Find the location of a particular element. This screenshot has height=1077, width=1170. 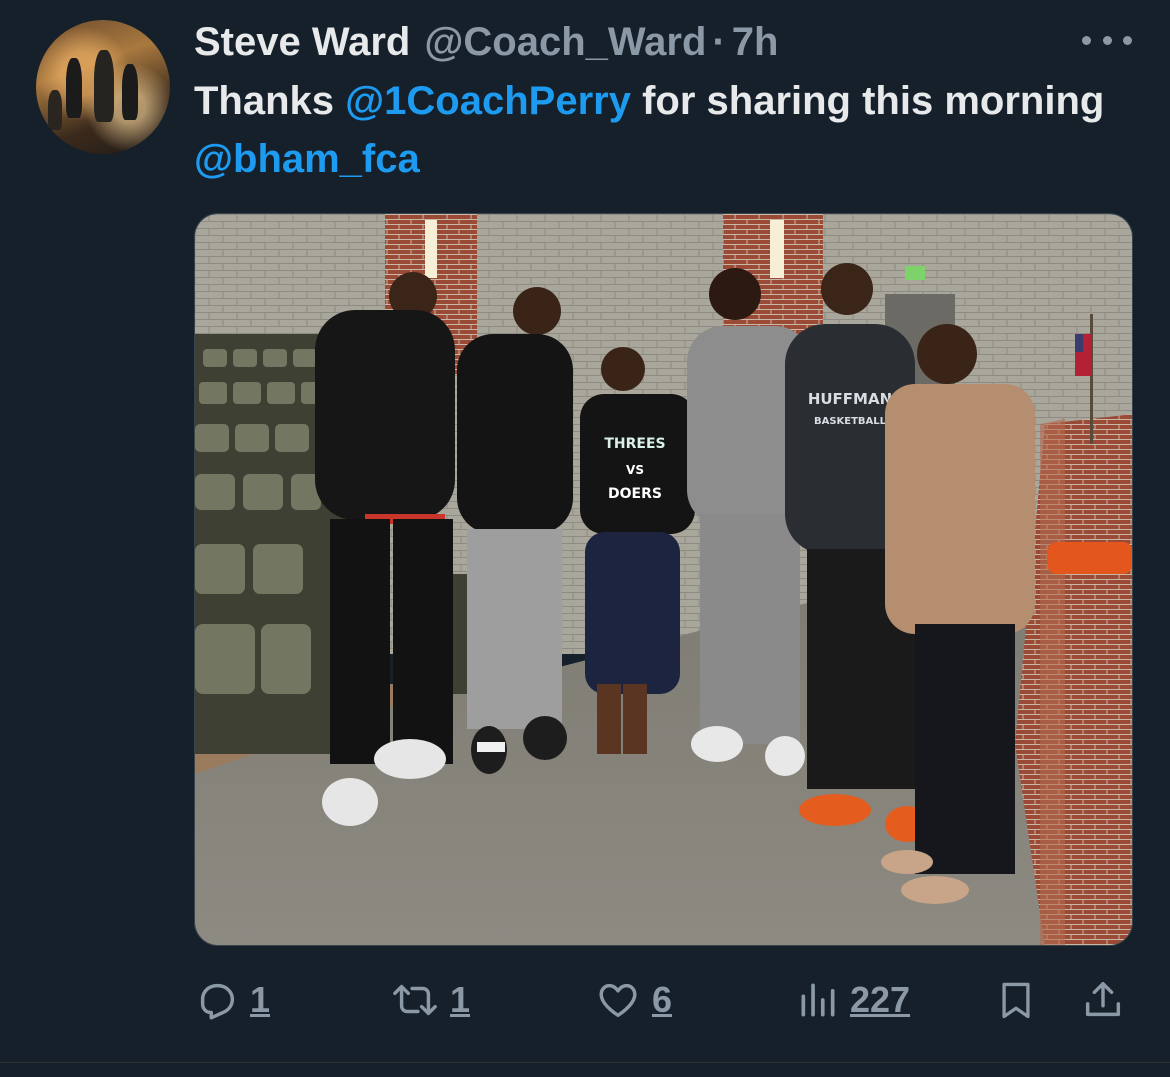

like-button: 6 is located at coordinates (633, 1000).